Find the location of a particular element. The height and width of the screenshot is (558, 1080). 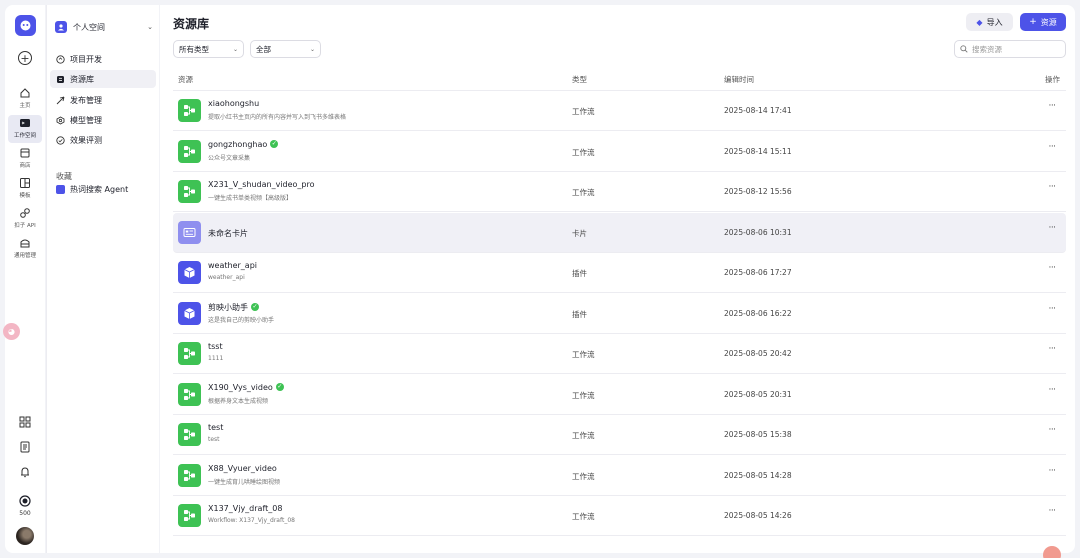

resource-name: X88_Vyuer_video is located at coordinates (242, 468).